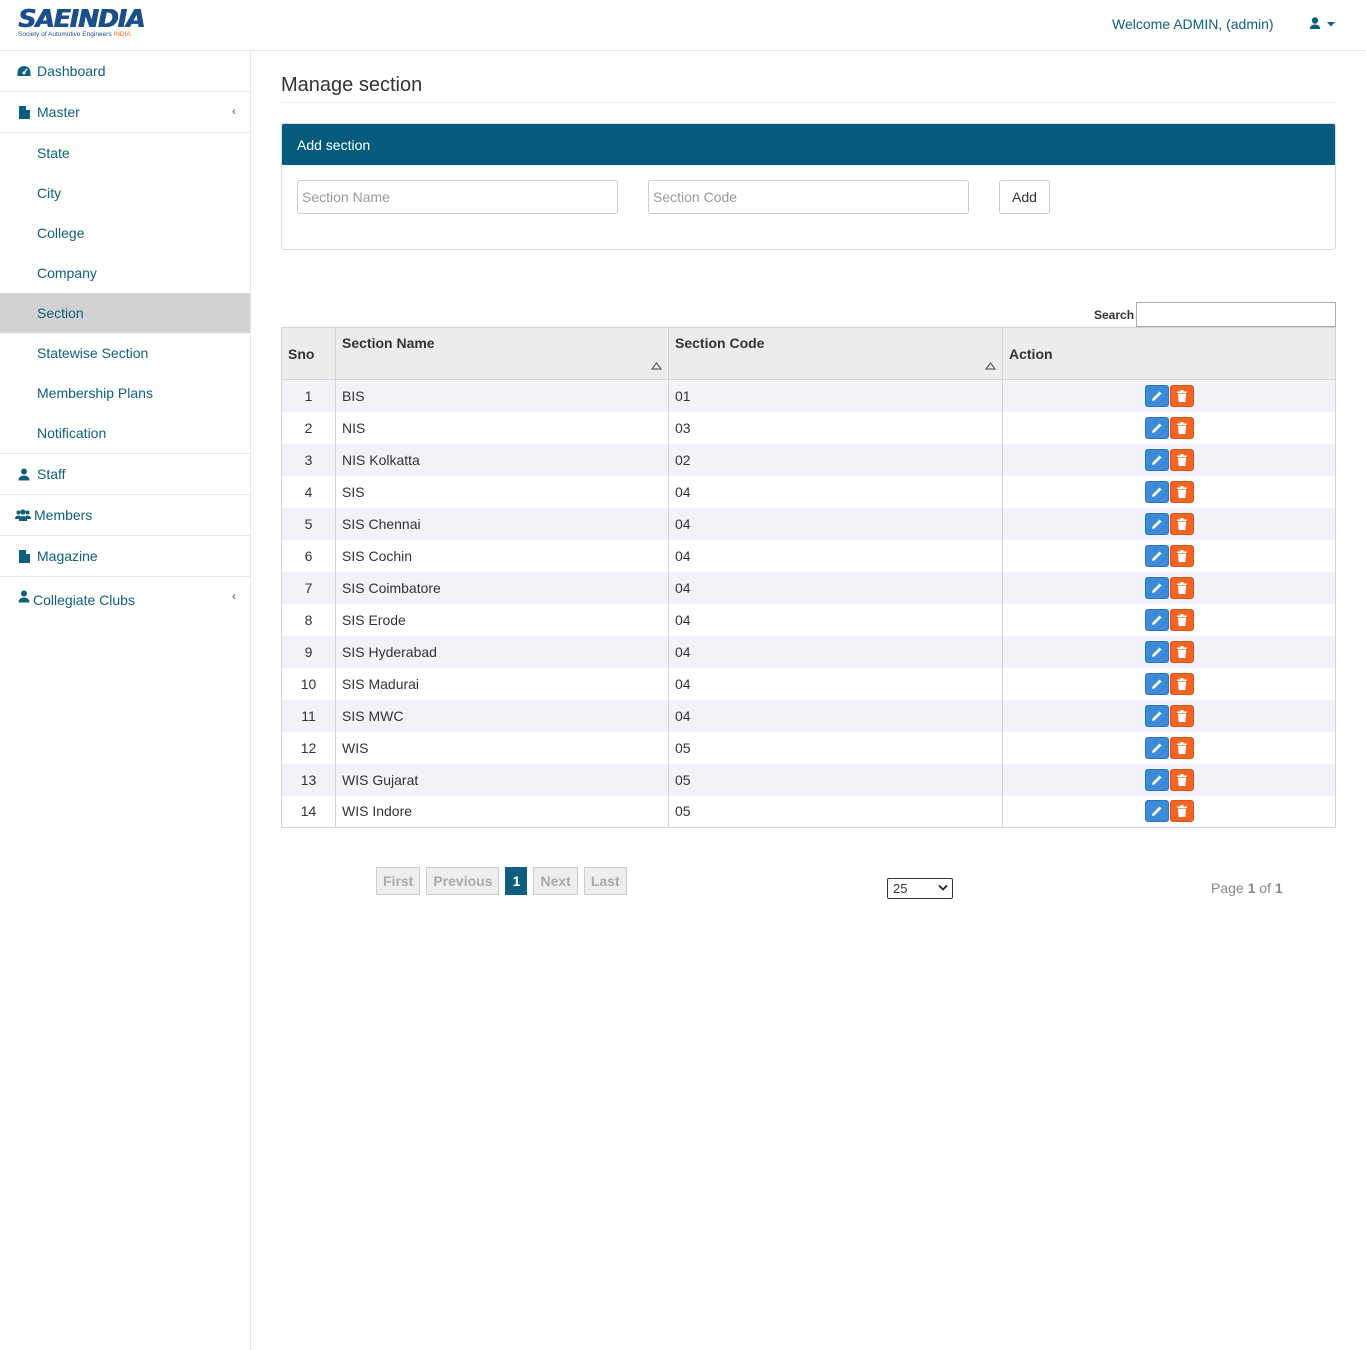 This screenshot has width=1366, height=1350. Describe the element at coordinates (502, 779) in the screenshot. I see `cell-section-name: WIS Gujarat` at that location.